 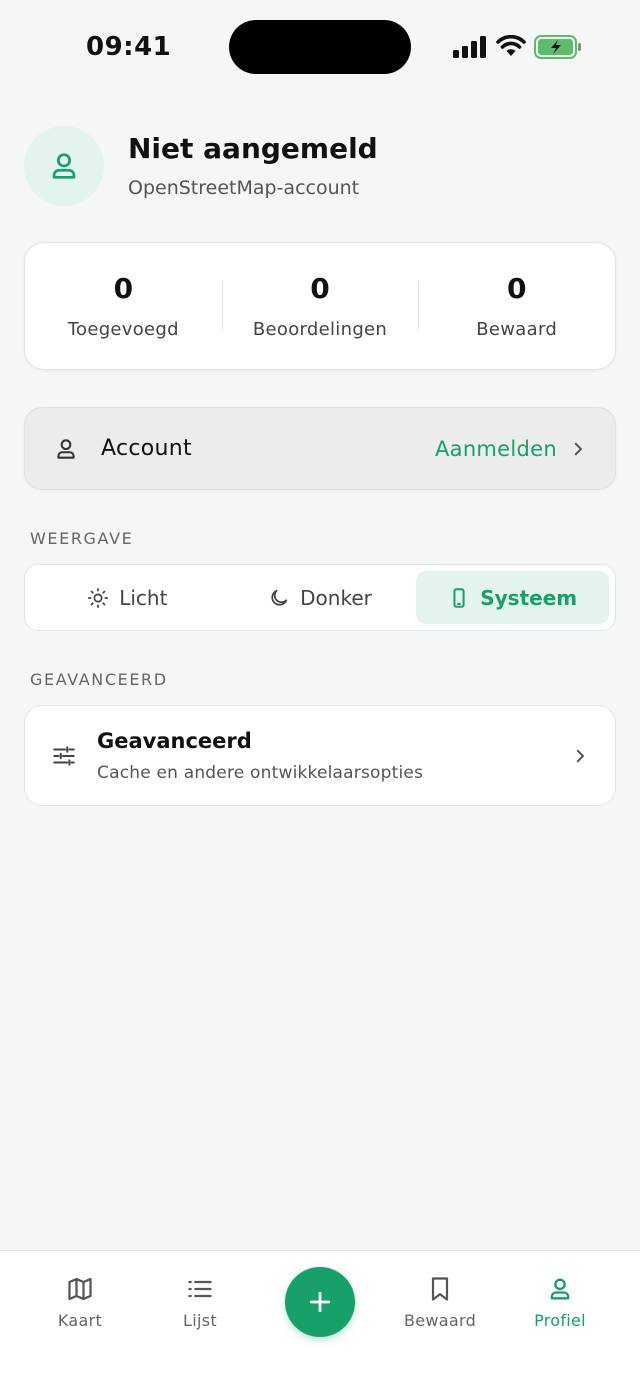 What do you see at coordinates (80, 1302) in the screenshot?
I see `tab-map: Kaart` at bounding box center [80, 1302].